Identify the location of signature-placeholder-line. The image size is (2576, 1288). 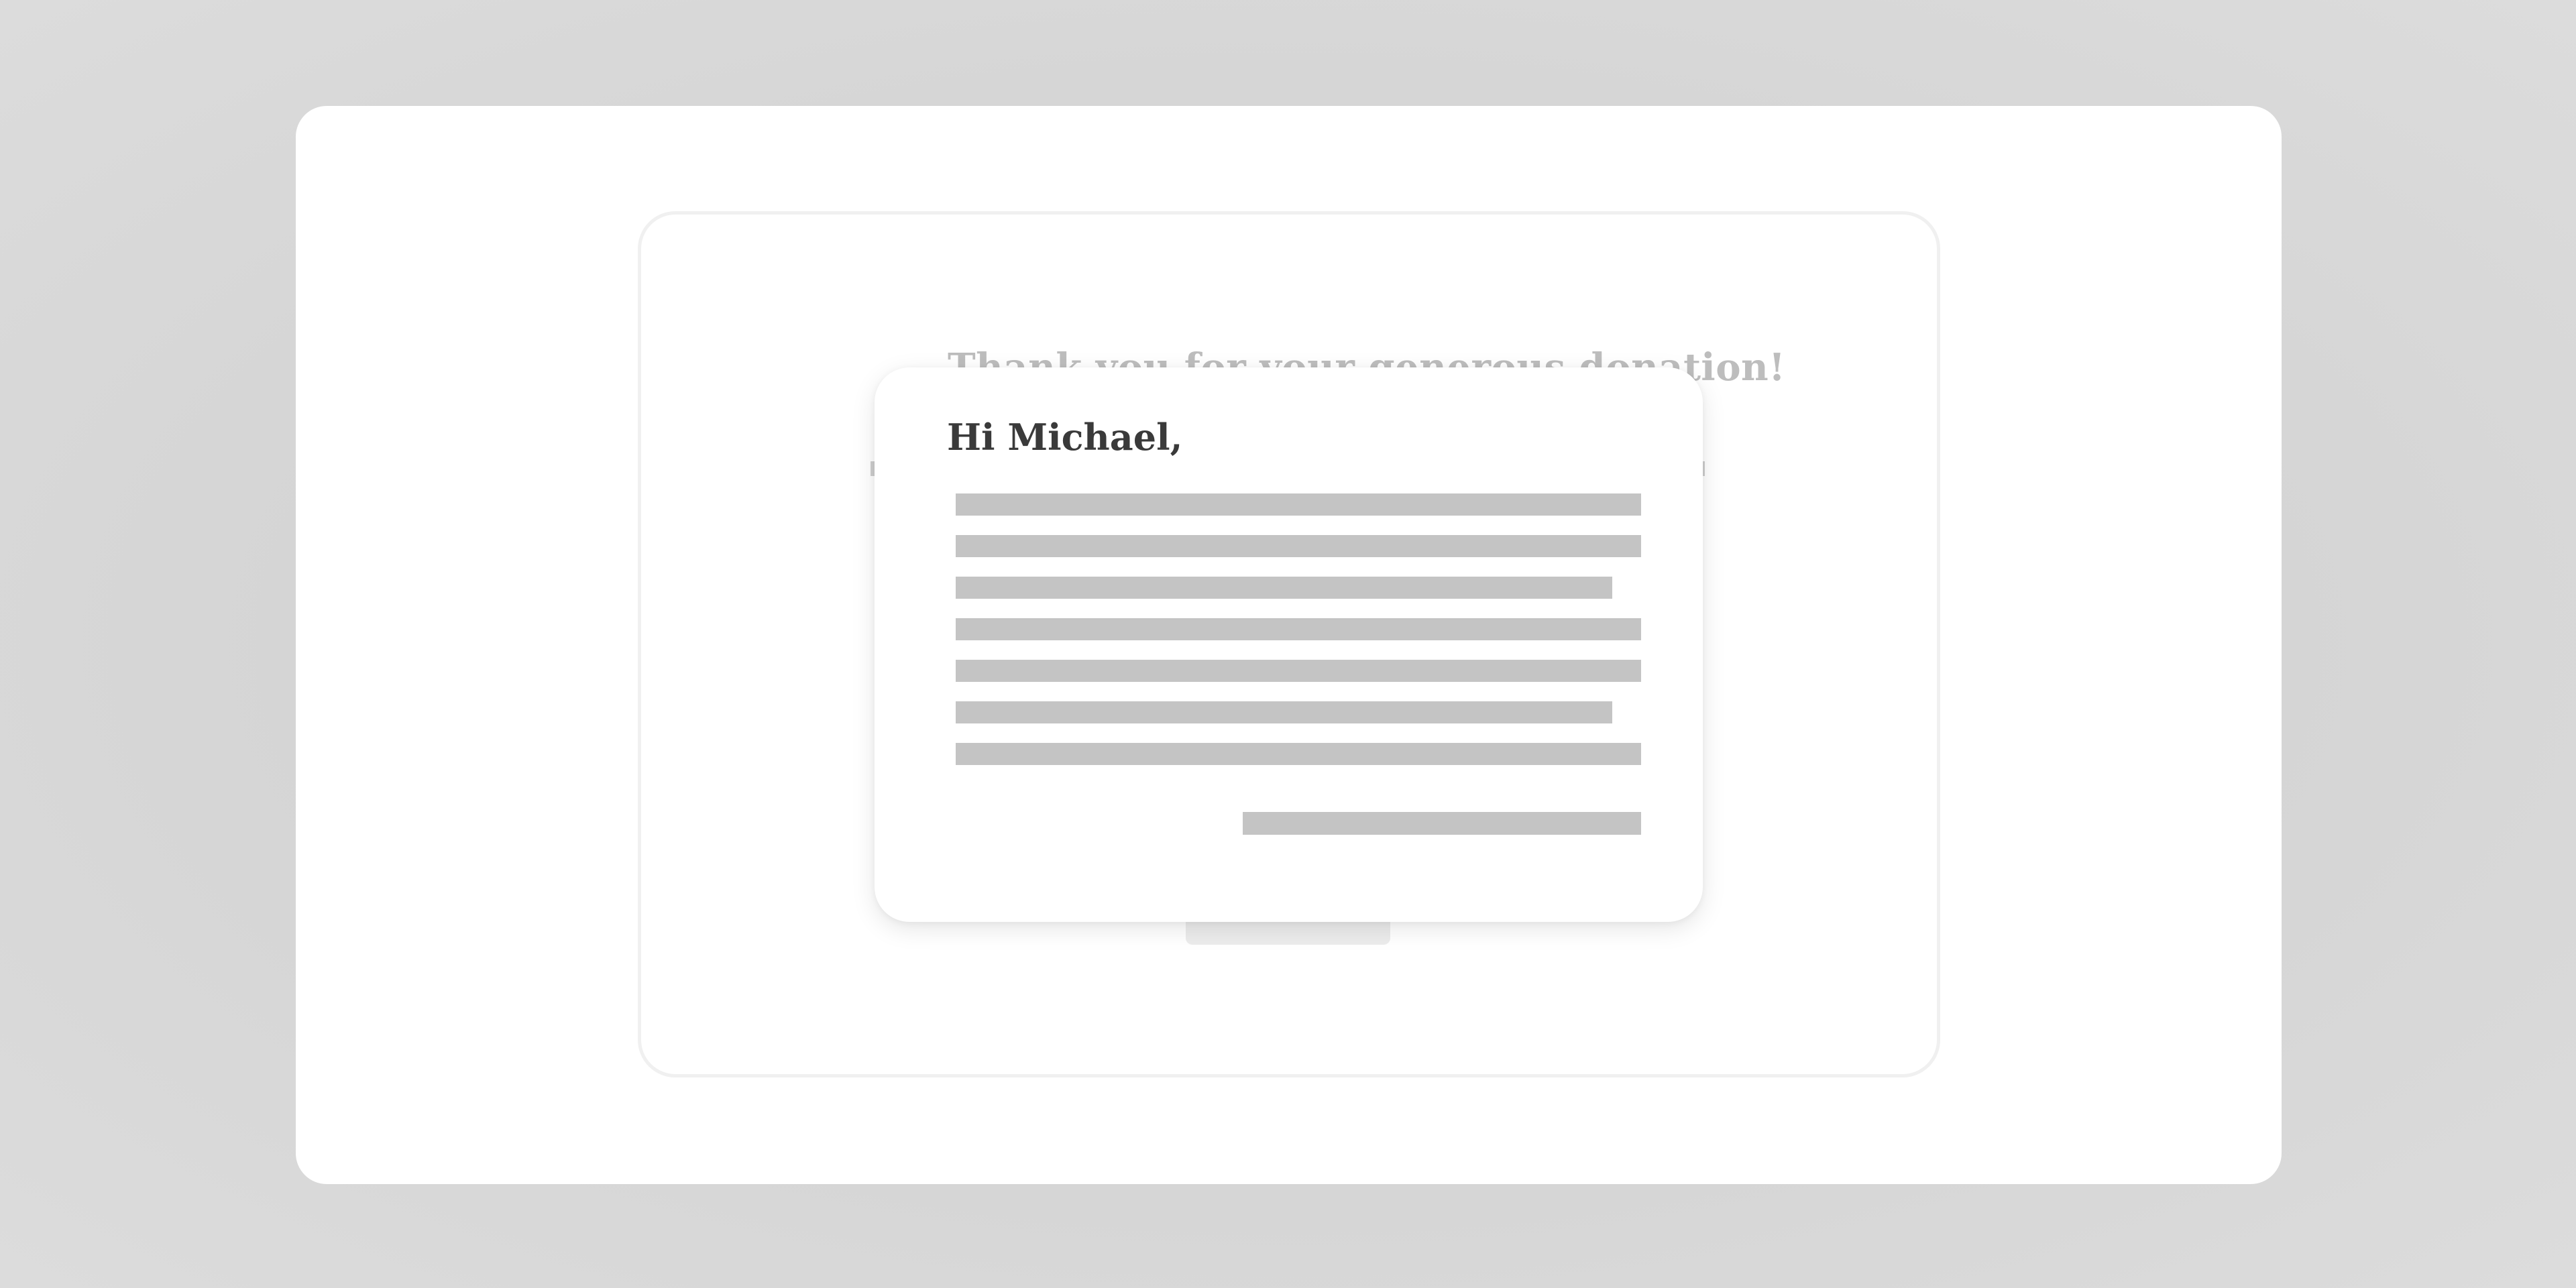
(1442, 823).